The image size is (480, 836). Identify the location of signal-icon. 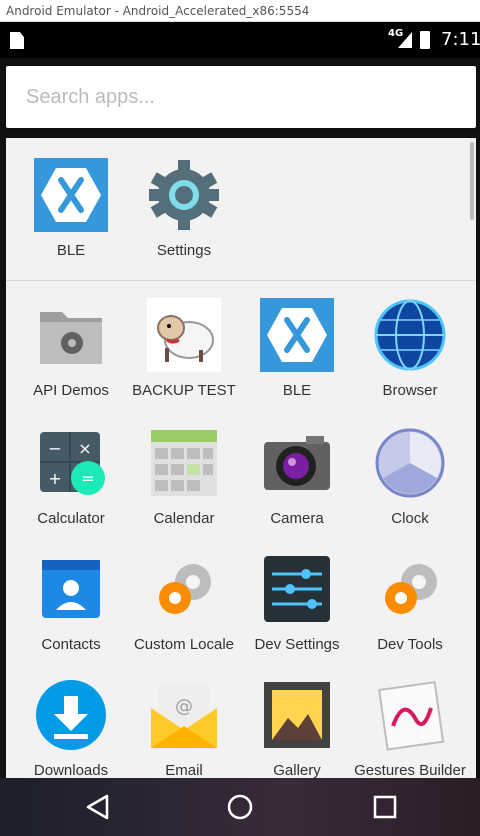
(405, 40).